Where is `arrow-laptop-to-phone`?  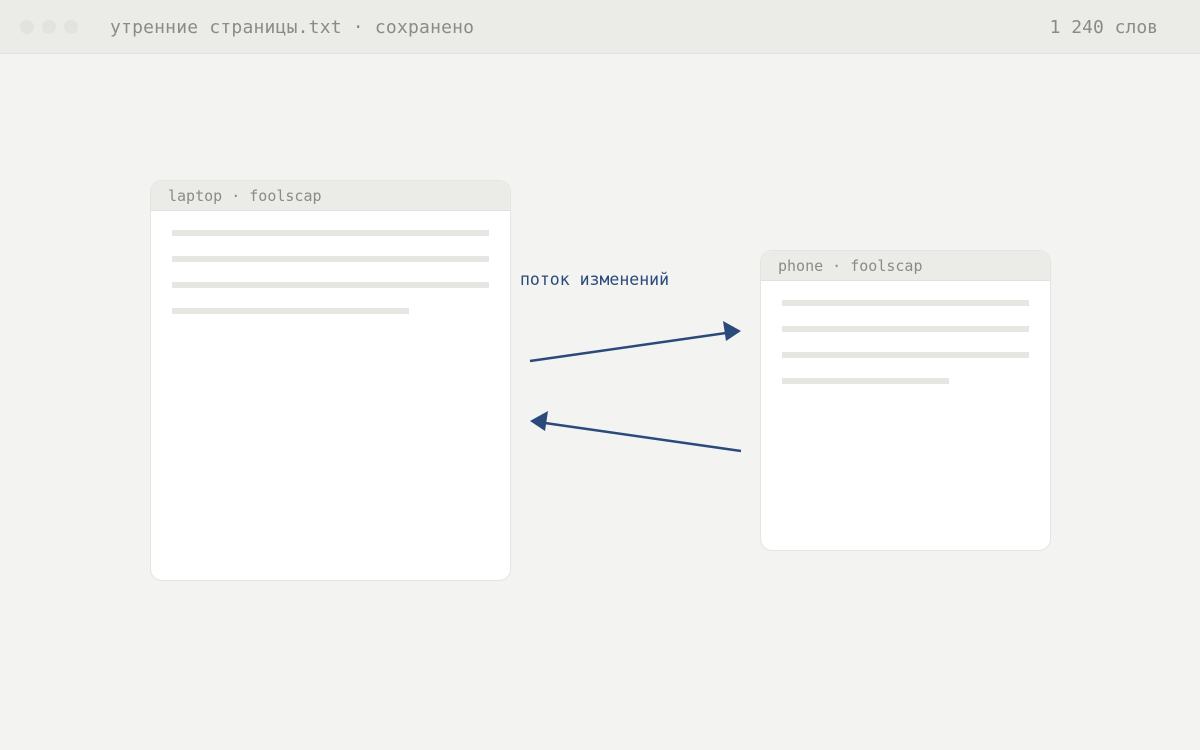 arrow-laptop-to-phone is located at coordinates (635, 342).